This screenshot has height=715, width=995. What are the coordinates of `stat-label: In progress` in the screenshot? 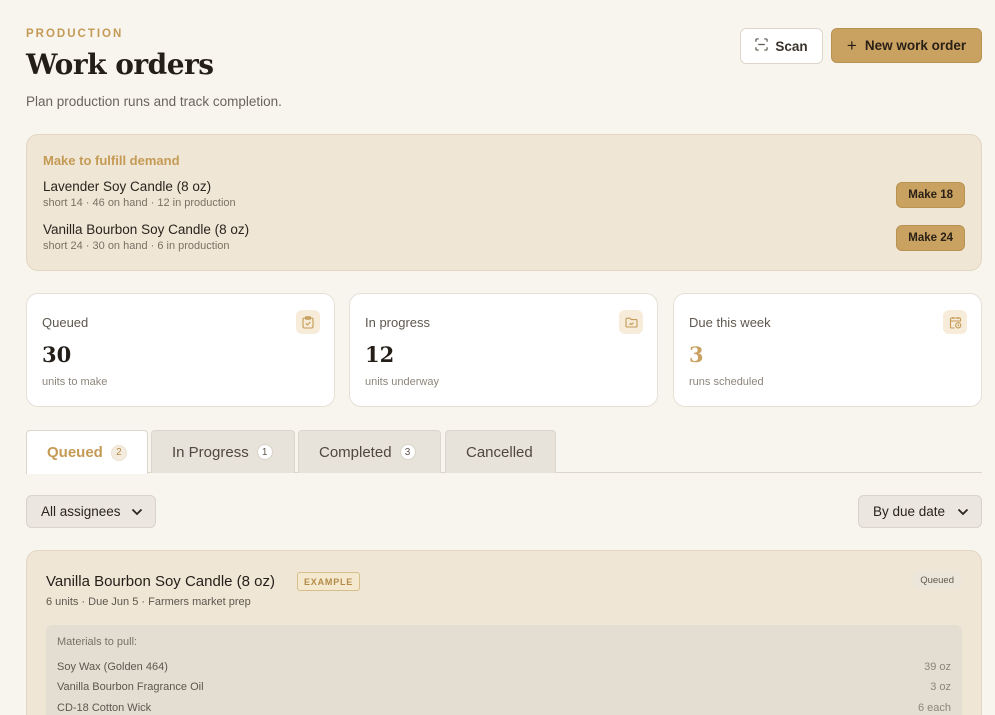 It's located at (398, 322).